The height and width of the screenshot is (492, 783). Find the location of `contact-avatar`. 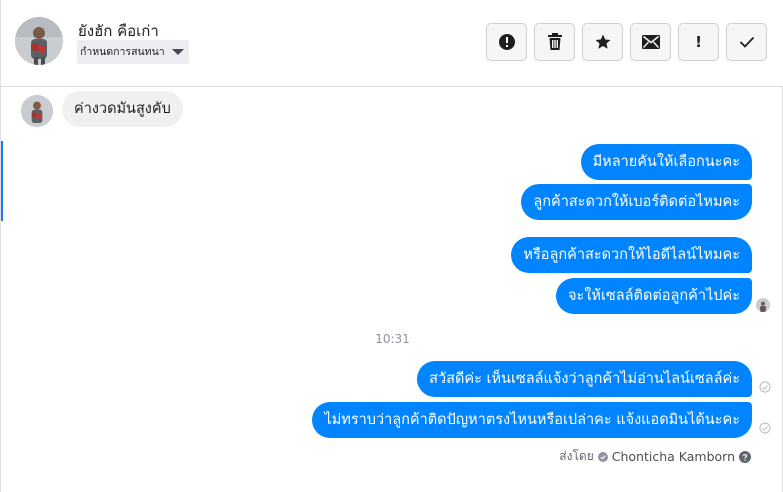

contact-avatar is located at coordinates (39, 41).